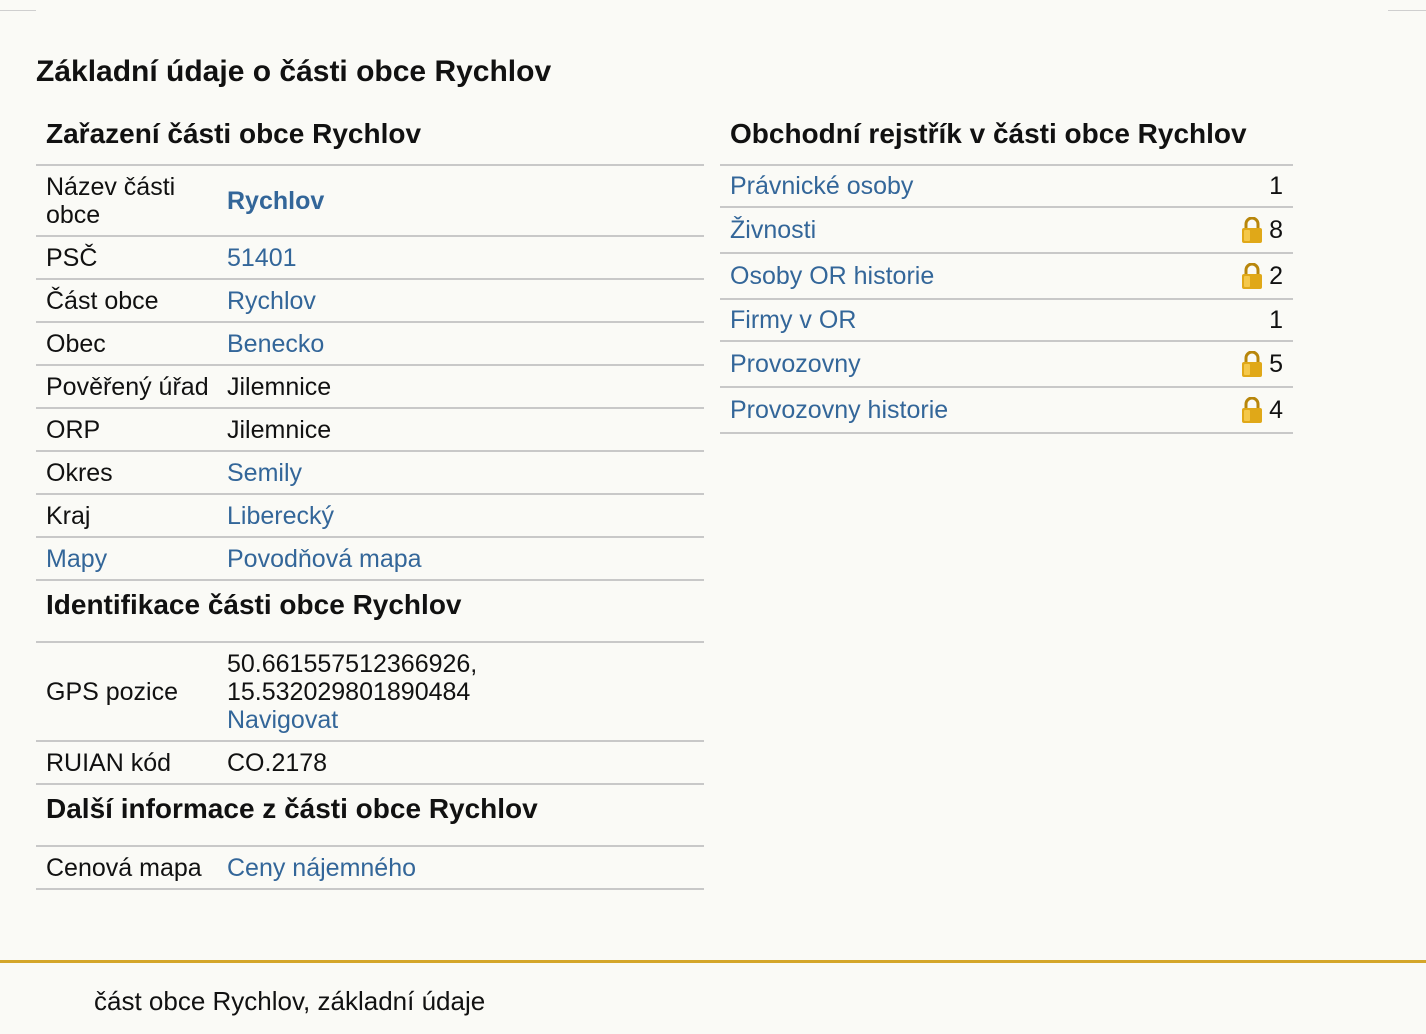 The height and width of the screenshot is (1034, 1426). Describe the element at coordinates (370, 516) in the screenshot. I see `table-row-region: Kraj Liberecký` at that location.